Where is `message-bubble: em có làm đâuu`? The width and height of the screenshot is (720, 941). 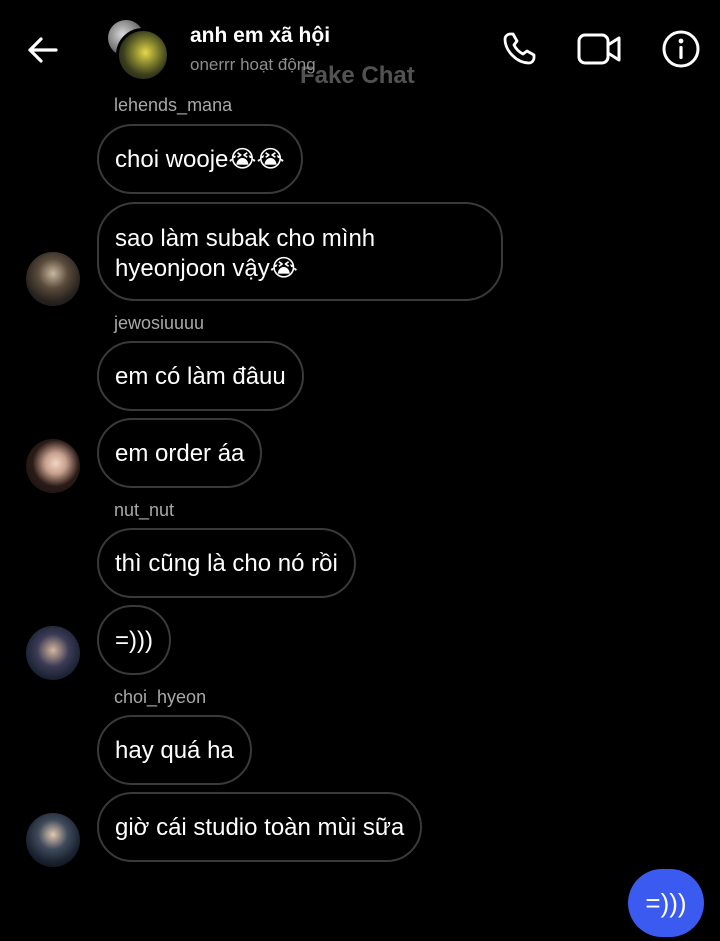 message-bubble: em có làm đâuu is located at coordinates (200, 376).